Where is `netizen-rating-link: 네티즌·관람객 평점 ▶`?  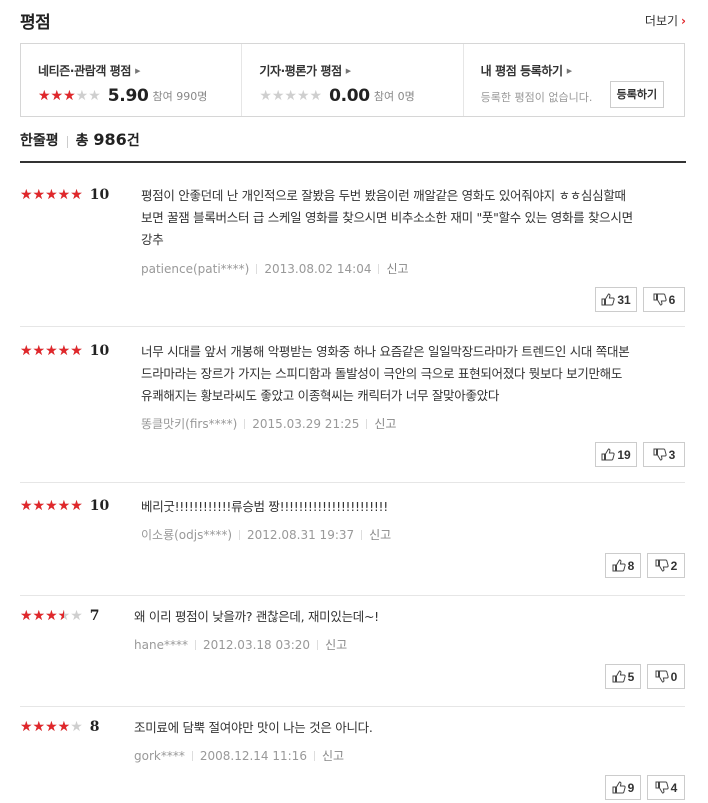
netizen-rating-link: 네티즌·관람객 평점 ▶ is located at coordinates (139, 70).